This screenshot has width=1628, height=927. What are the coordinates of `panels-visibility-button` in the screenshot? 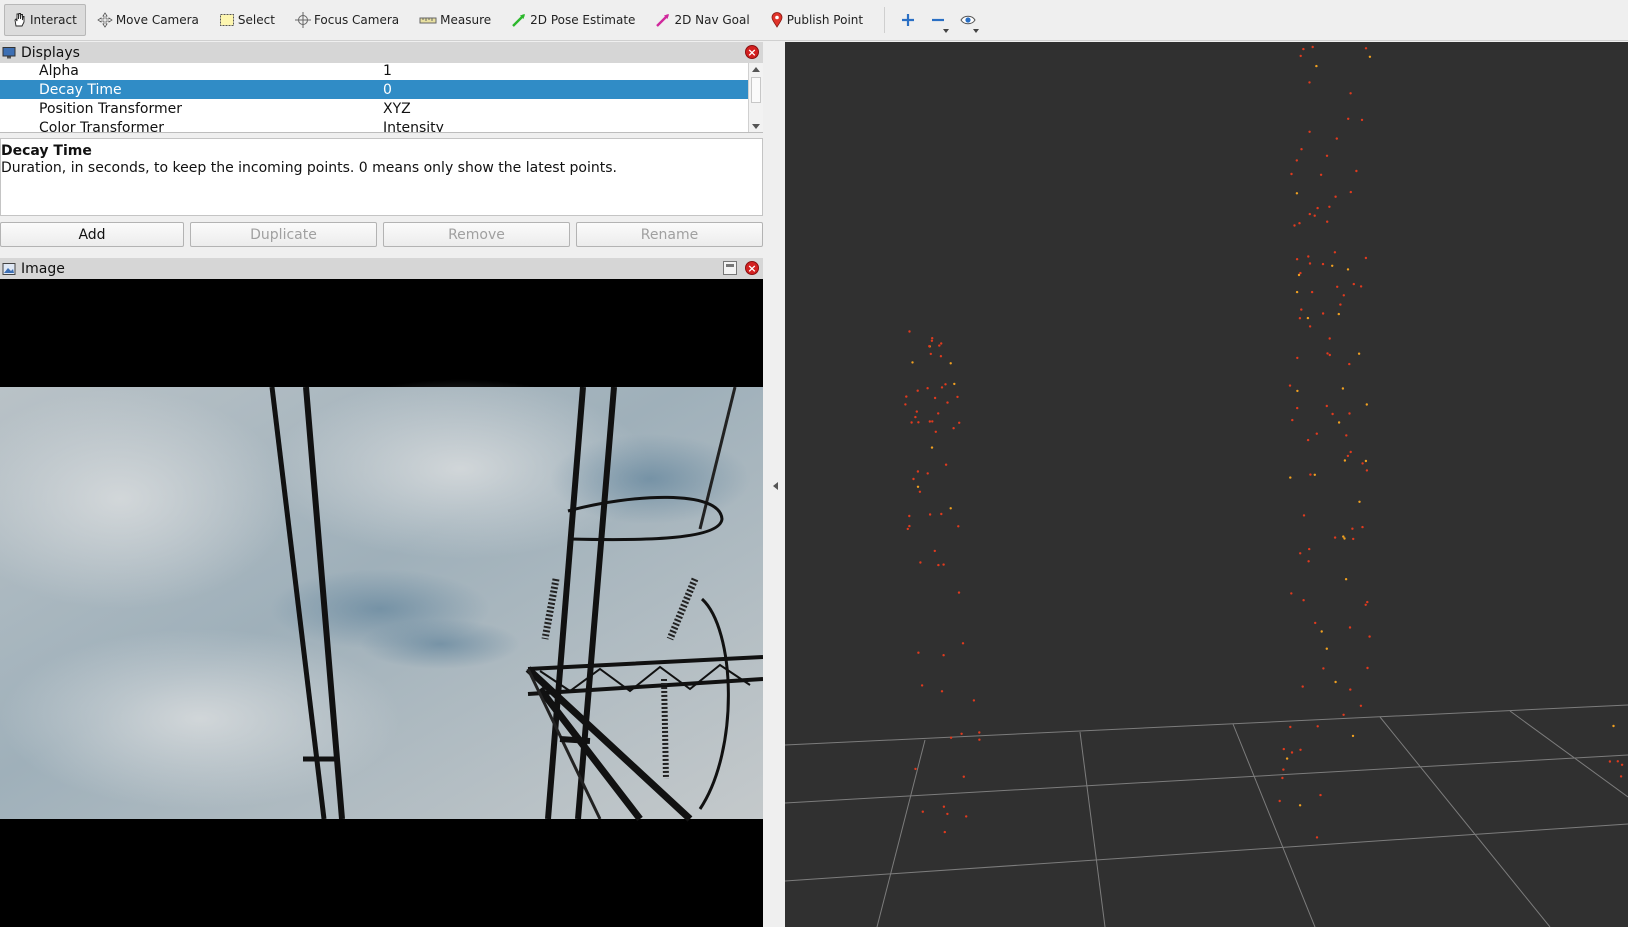 It's located at (968, 20).